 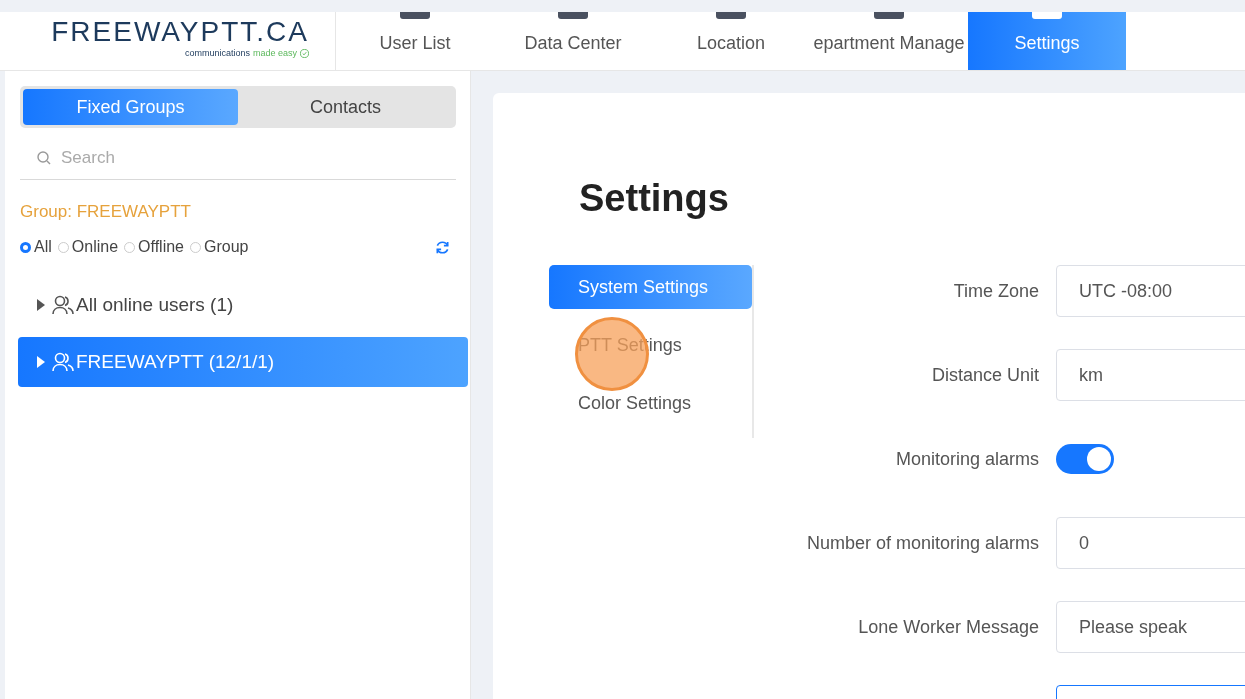 What do you see at coordinates (922, 543) in the screenshot?
I see `field-label: Number of monitoring alarms` at bounding box center [922, 543].